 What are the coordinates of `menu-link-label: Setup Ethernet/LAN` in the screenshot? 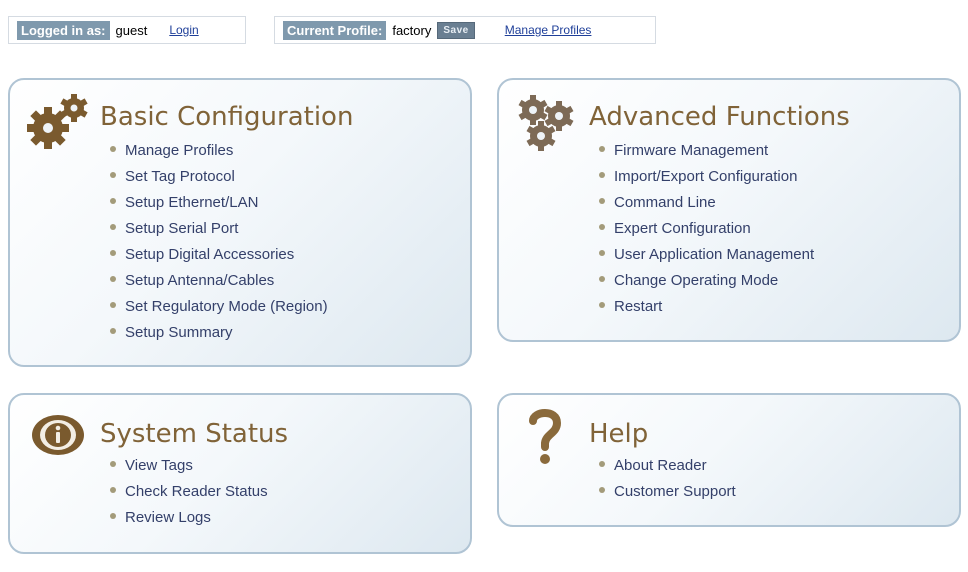 It's located at (192, 202).